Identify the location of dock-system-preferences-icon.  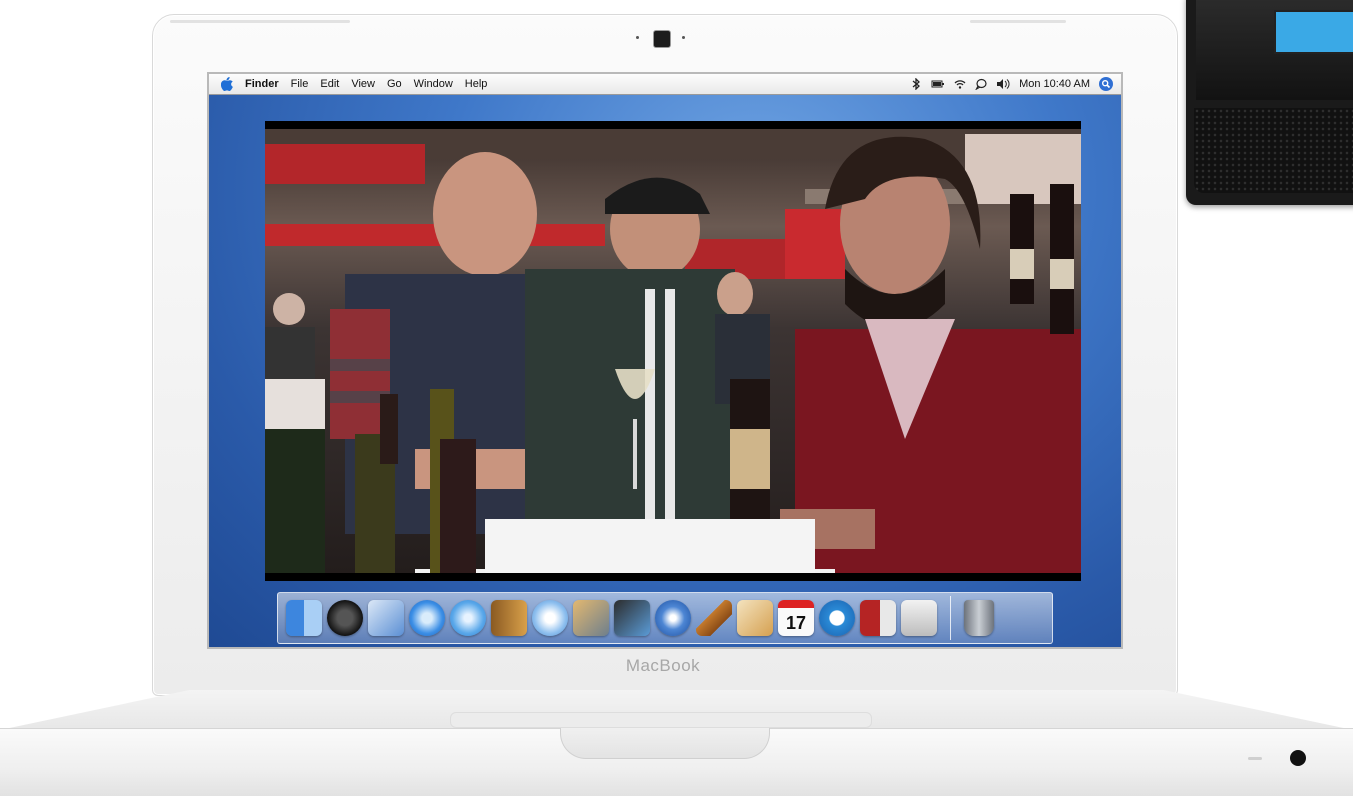
(919, 618).